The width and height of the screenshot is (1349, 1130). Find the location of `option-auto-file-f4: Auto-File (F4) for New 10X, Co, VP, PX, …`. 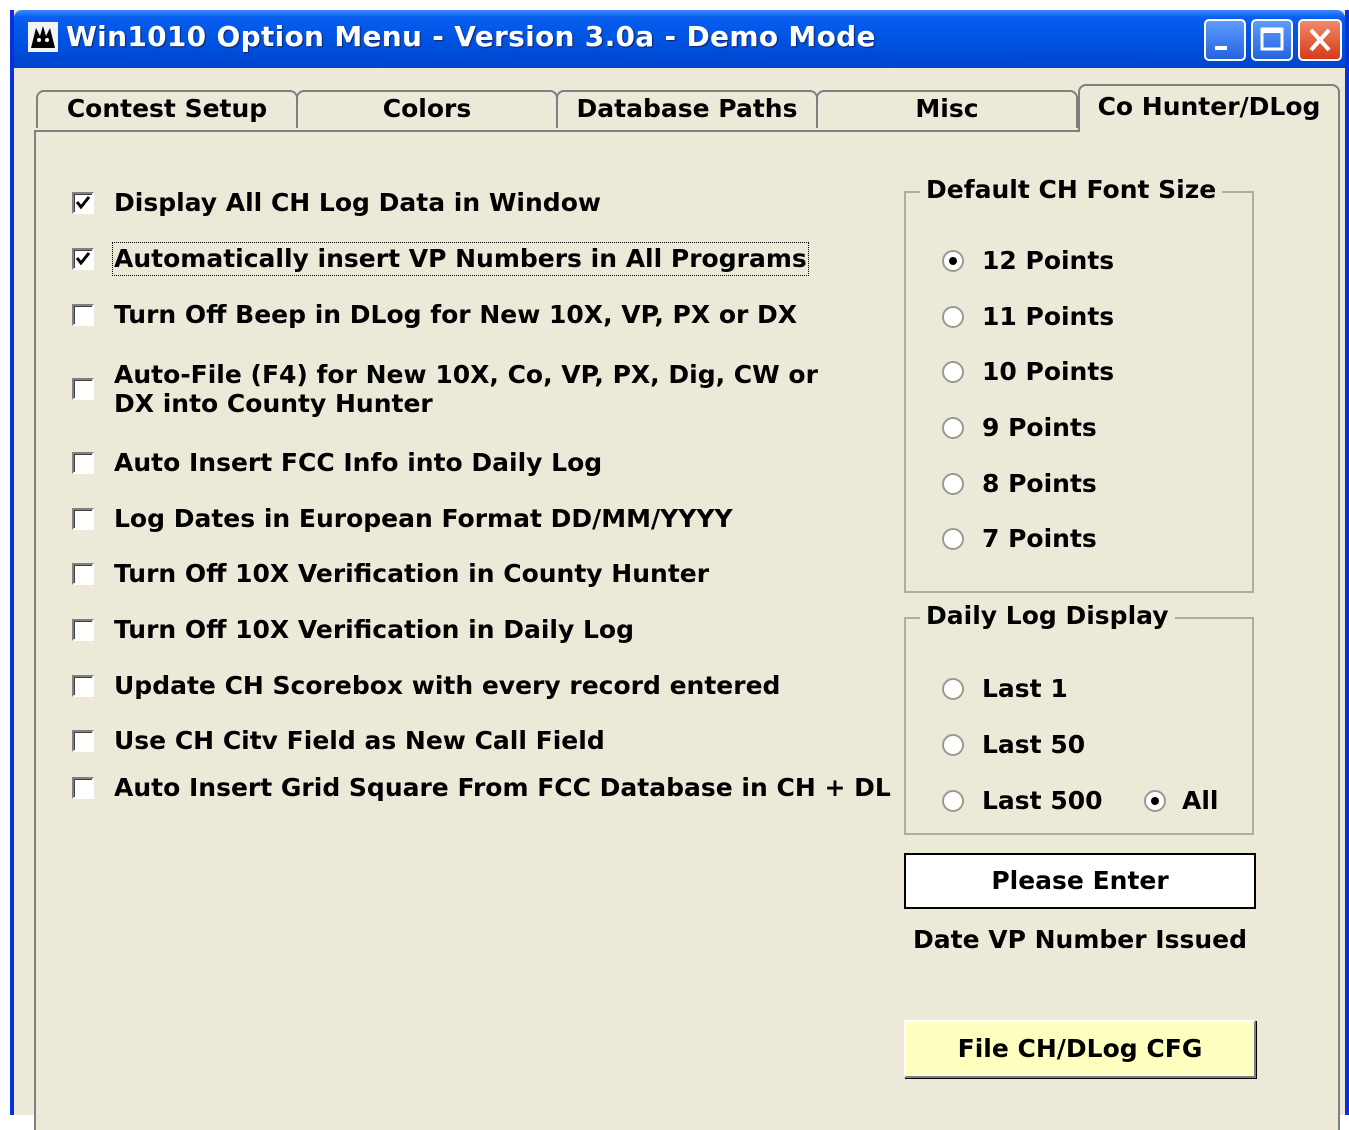

option-auto-file-f4: Auto-File (F4) for New 10X, Co, VP, PX, … is located at coordinates (445, 389).